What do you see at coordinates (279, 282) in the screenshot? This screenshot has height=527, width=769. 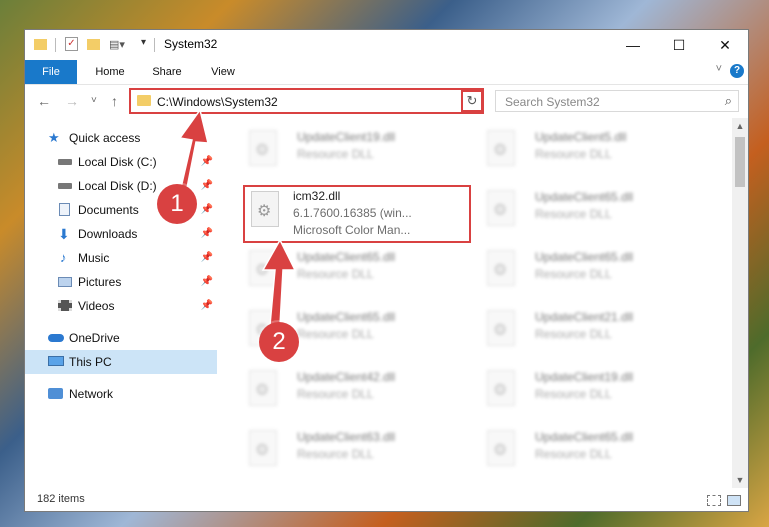 I see `arrow-to-icm32` at bounding box center [279, 282].